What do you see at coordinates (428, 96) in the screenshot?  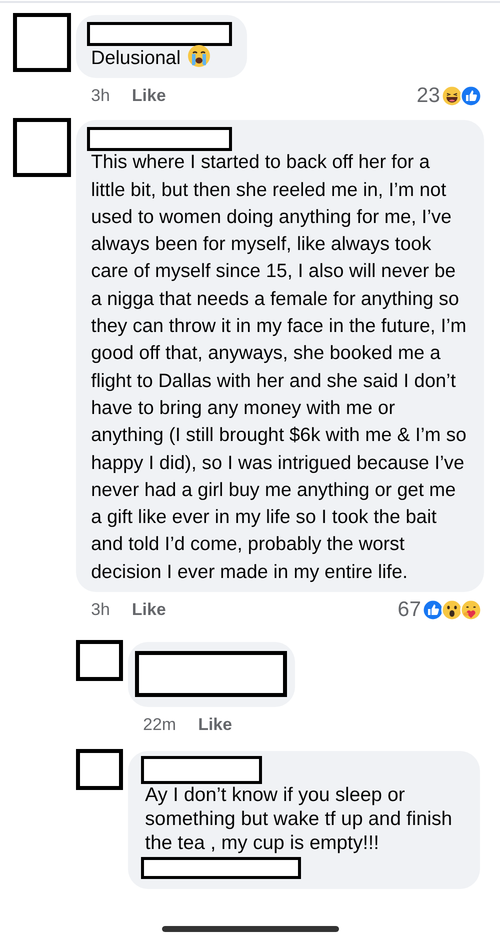 I see `reaction-count: 23` at bounding box center [428, 96].